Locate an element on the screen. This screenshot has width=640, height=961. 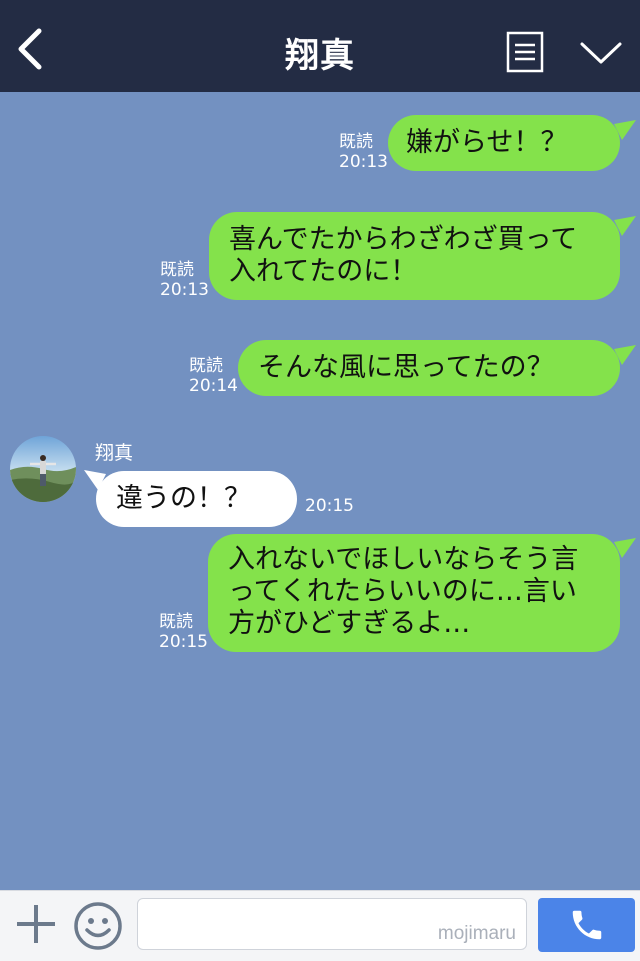
message-input: mojimaru is located at coordinates (332, 924).